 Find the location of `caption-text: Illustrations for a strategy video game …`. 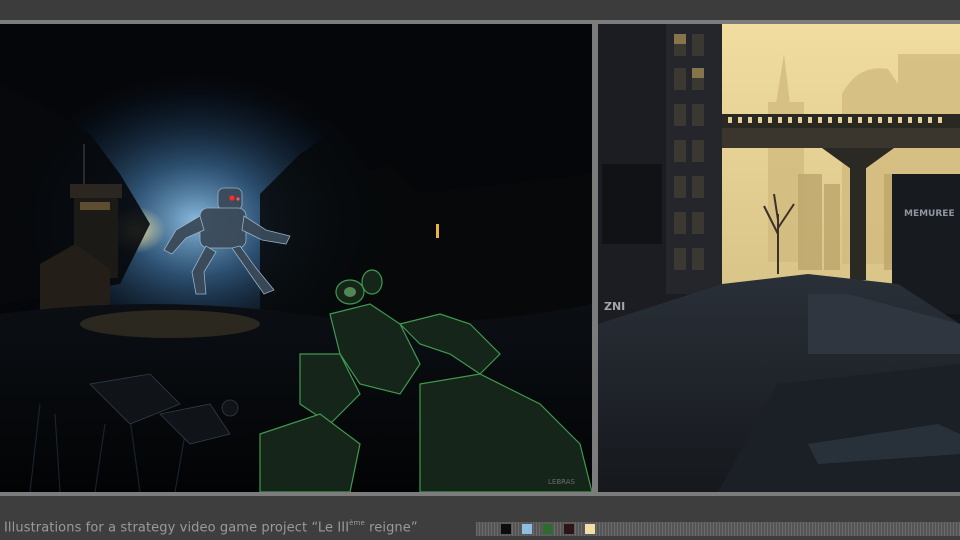

caption-text: Illustrations for a strategy video game … is located at coordinates (177, 528).